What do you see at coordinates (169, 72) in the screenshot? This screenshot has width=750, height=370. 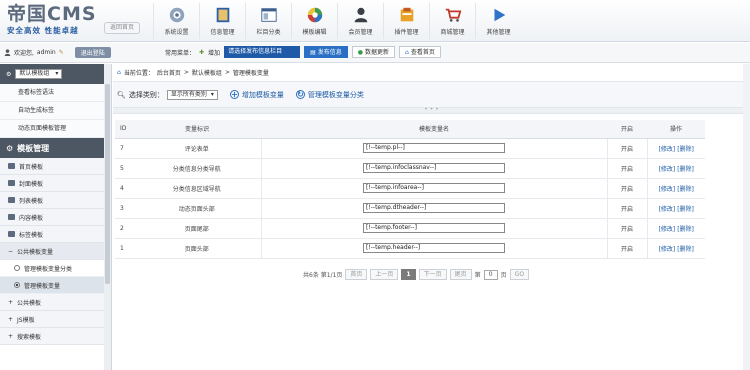 I see `crumb-home: 后台首页` at bounding box center [169, 72].